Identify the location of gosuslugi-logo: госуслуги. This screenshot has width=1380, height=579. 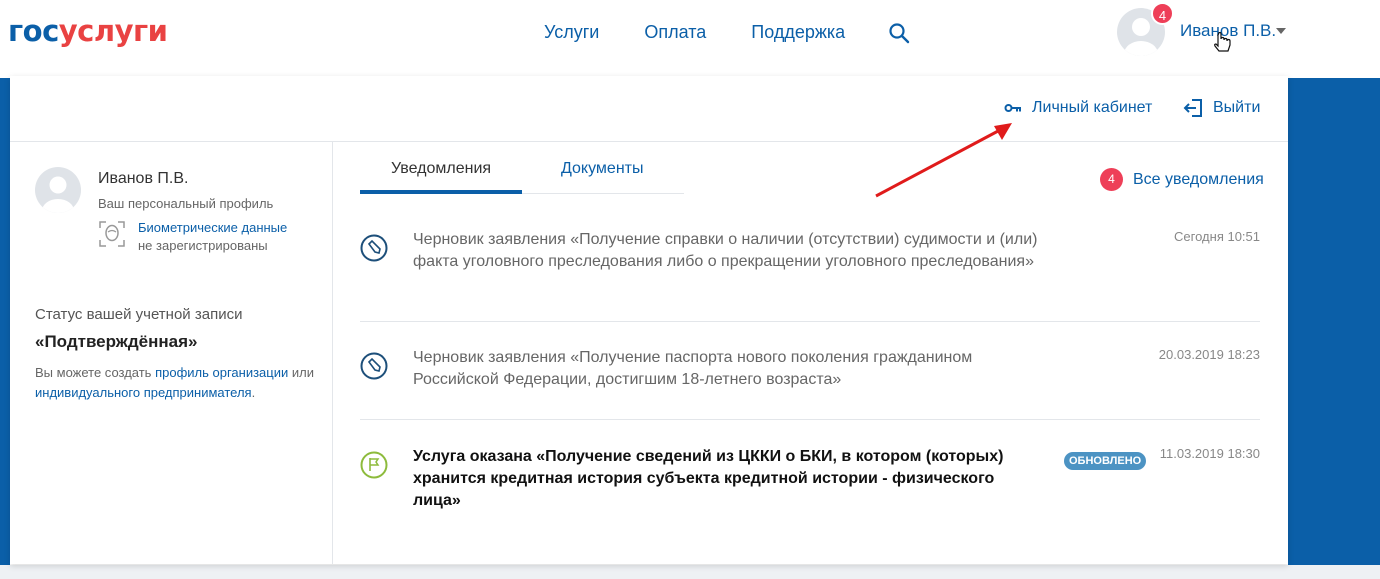
(88, 31).